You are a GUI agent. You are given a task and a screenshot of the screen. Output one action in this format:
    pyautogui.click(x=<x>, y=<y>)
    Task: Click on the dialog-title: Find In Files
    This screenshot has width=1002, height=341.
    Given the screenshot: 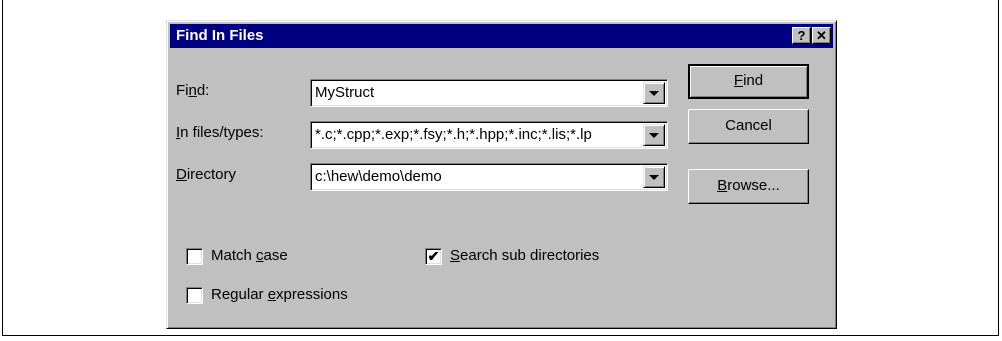 What is the action you would take?
    pyautogui.click(x=220, y=35)
    